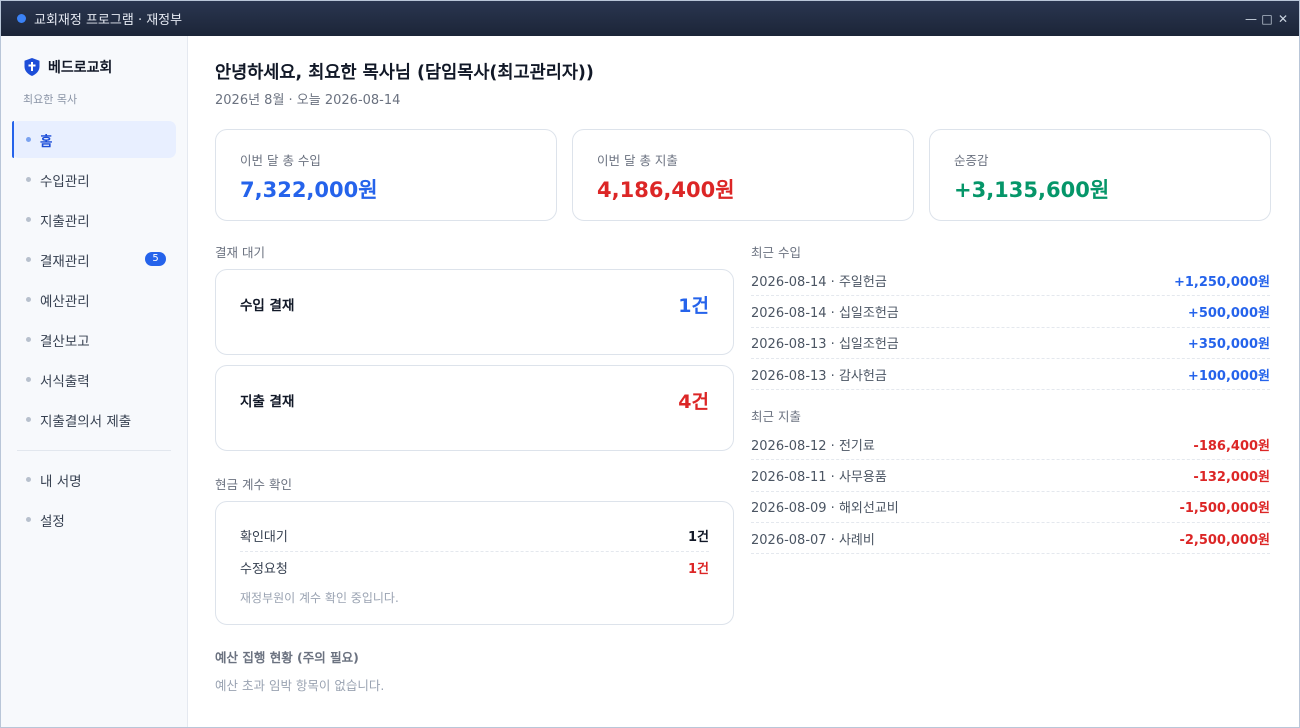 The width and height of the screenshot is (1300, 728). I want to click on expense-row: 2026-08-09 · 해외선교비 -1,500,000원, so click(1010, 508).